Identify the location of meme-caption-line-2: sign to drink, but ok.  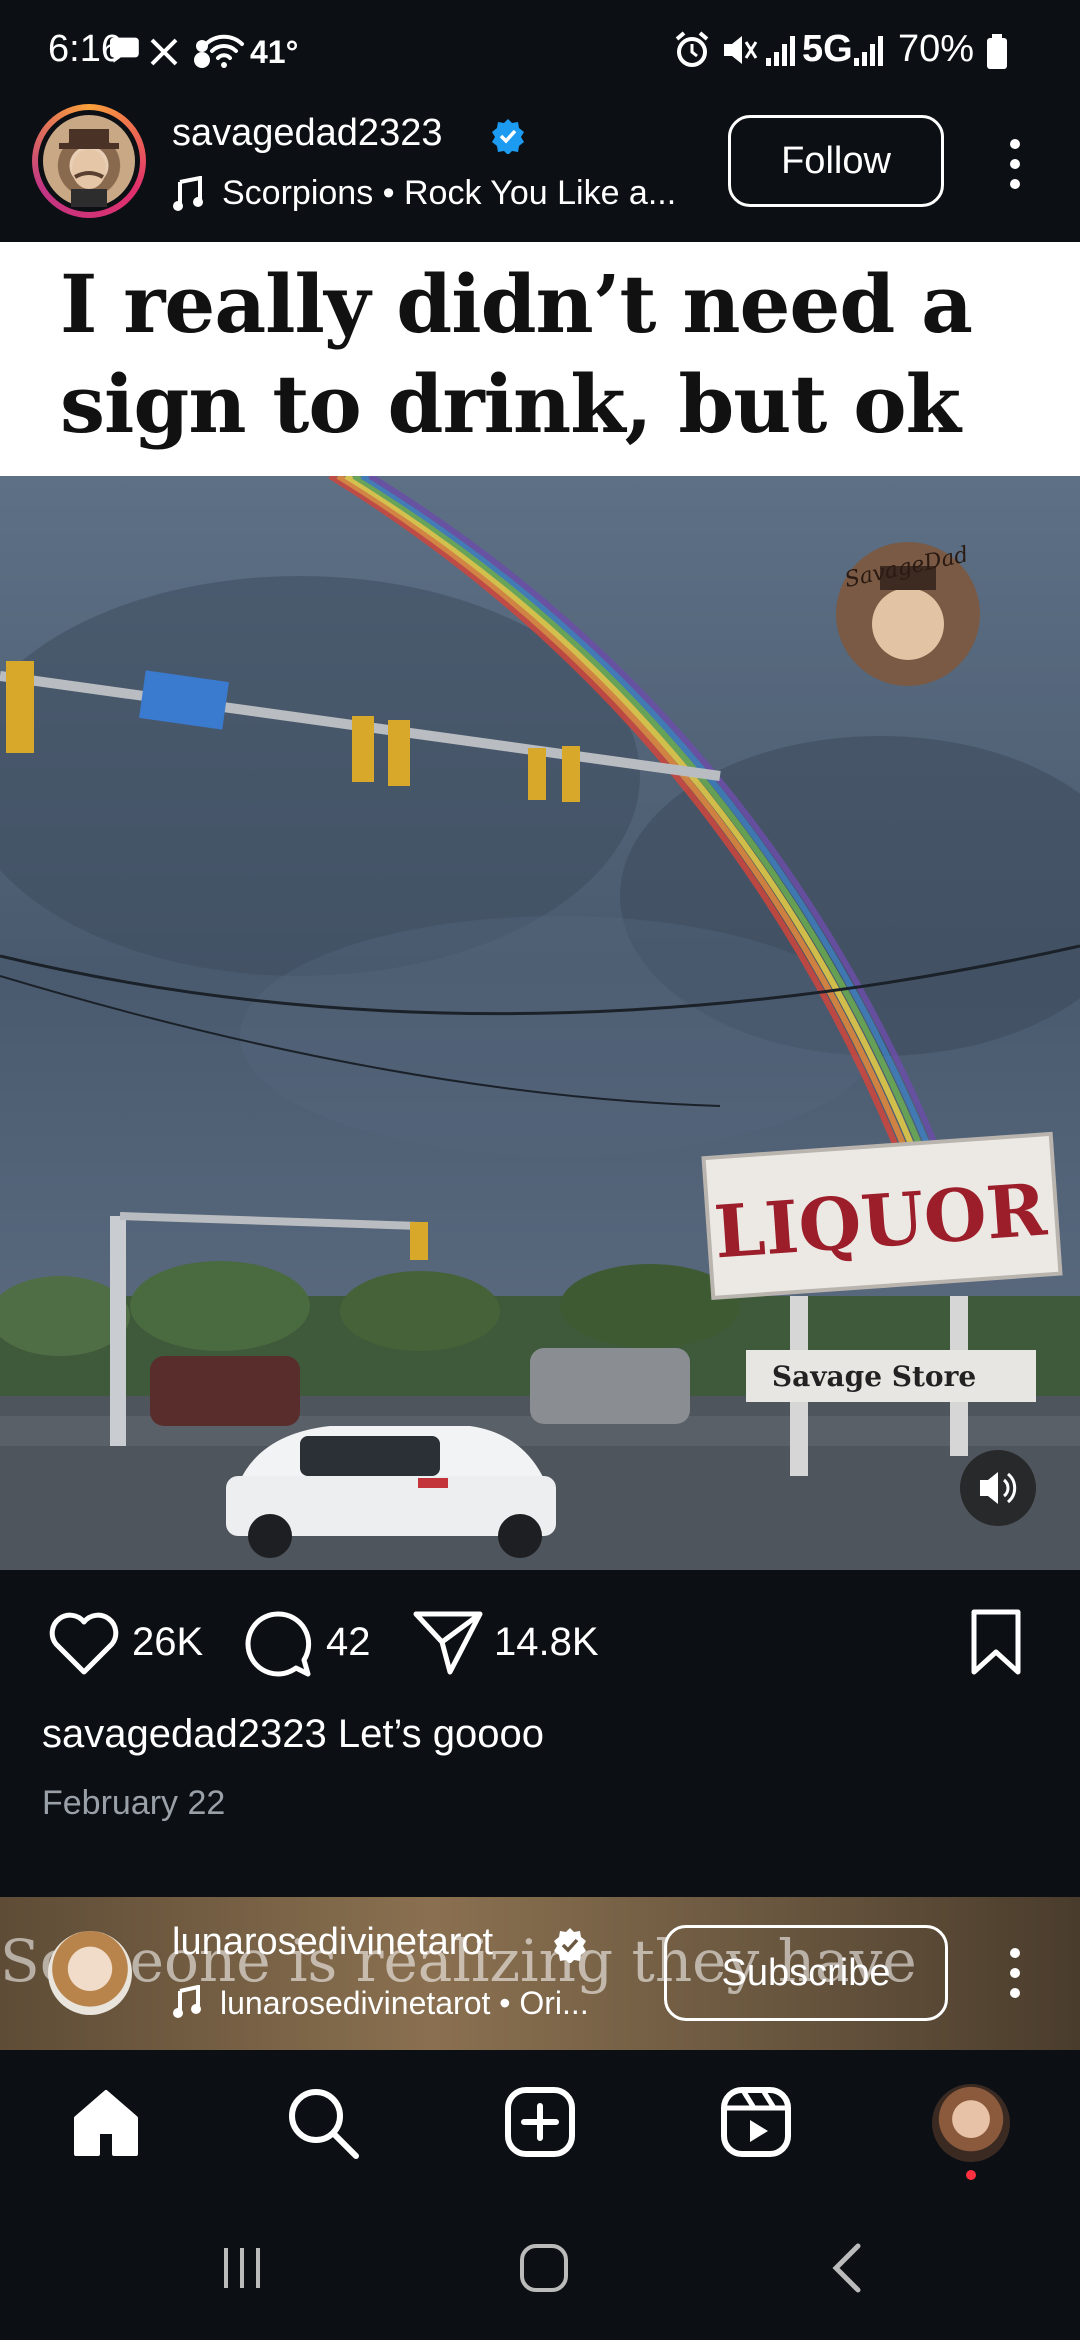
(510, 404).